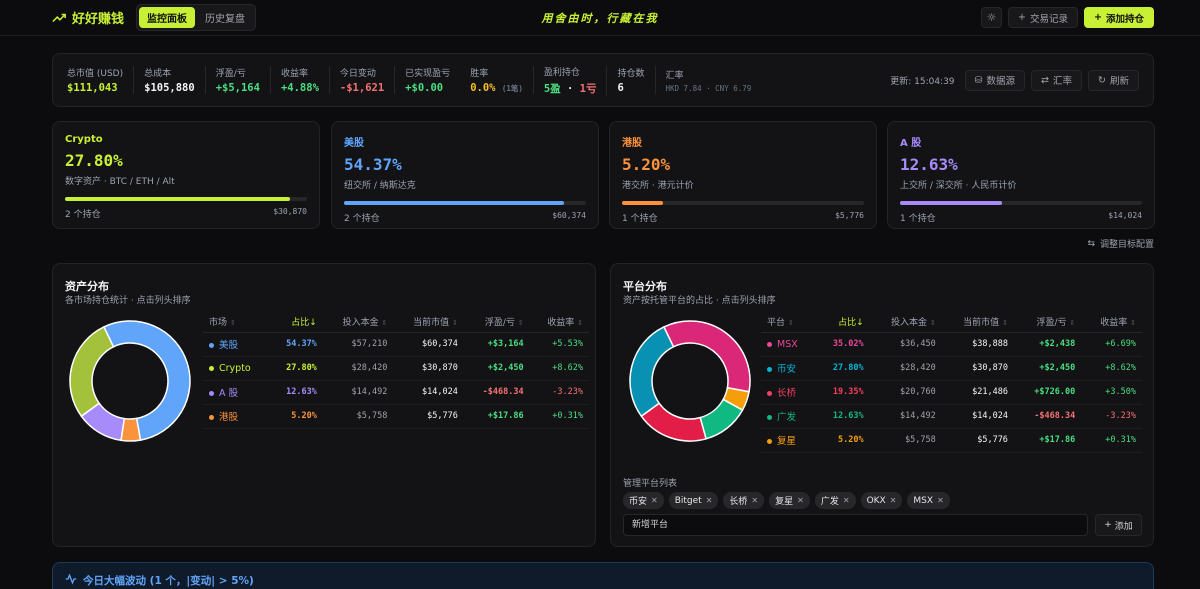 The width and height of the screenshot is (1200, 589). I want to click on cell-pct: 5.20%, so click(842, 440).